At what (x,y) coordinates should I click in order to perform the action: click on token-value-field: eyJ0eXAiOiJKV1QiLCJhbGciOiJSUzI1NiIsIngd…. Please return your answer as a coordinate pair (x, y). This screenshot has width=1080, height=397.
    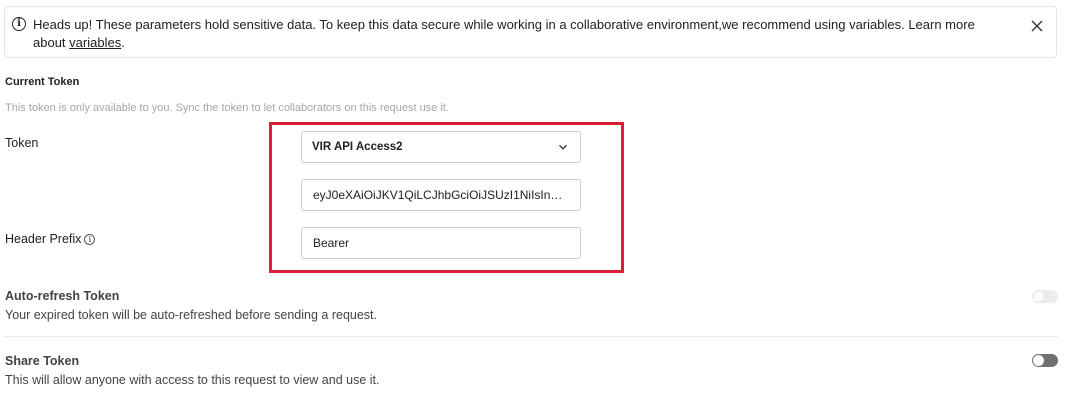
    Looking at the image, I should click on (441, 195).